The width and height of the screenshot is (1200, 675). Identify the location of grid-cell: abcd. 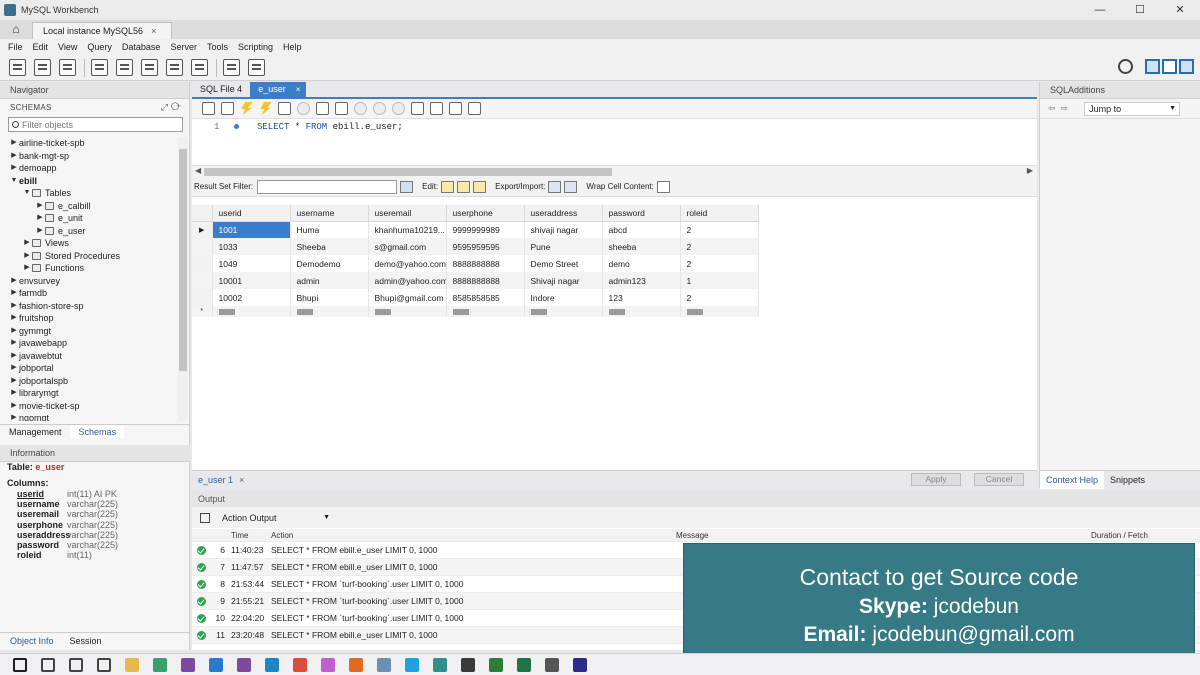
(641, 229).